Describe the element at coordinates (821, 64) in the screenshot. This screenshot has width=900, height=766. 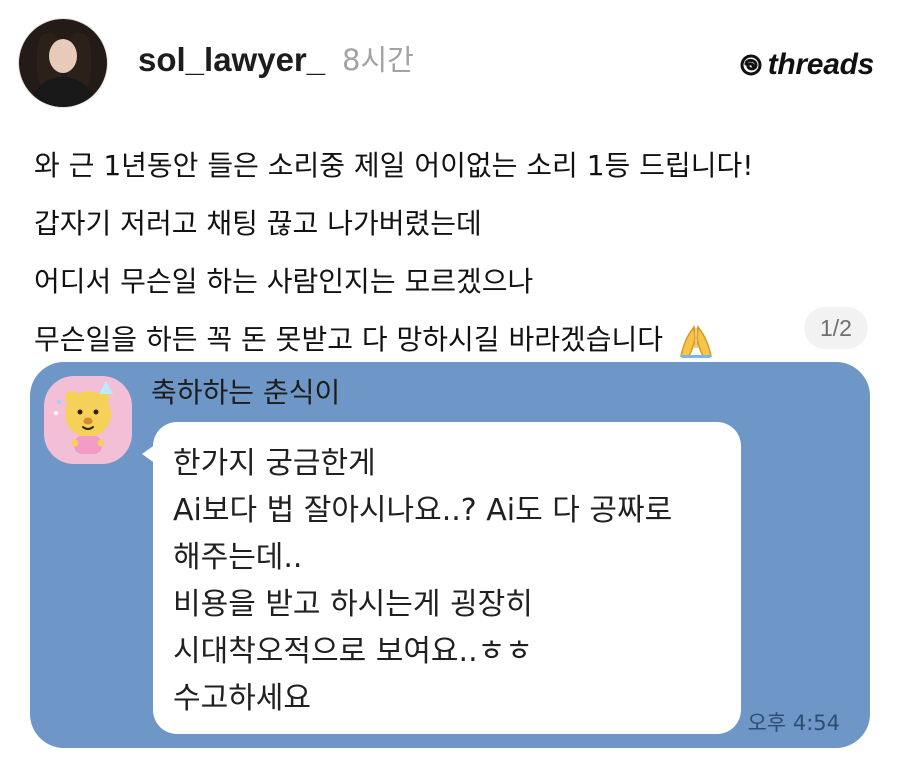
I see `brand-text: threads` at that location.